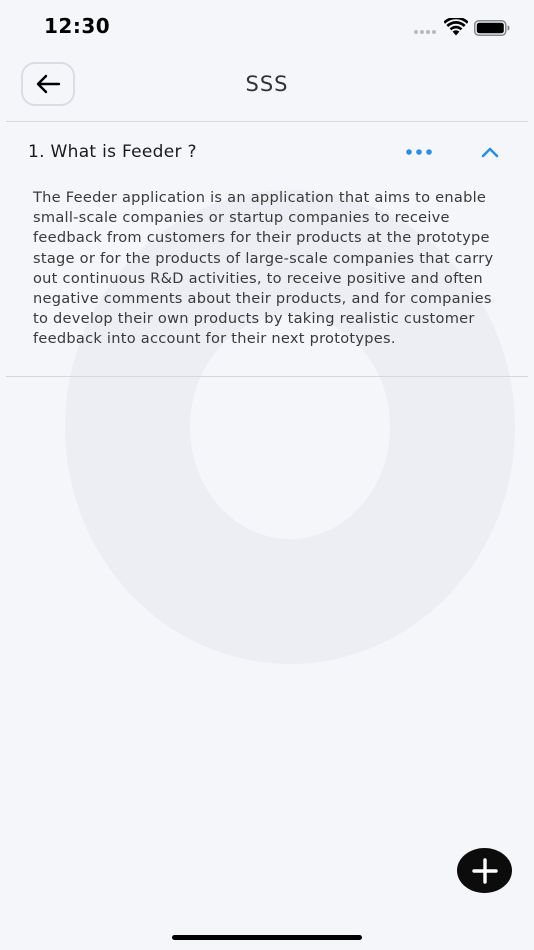 Image resolution: width=534 pixels, height=950 pixels. I want to click on header: SSS, so click(267, 88).